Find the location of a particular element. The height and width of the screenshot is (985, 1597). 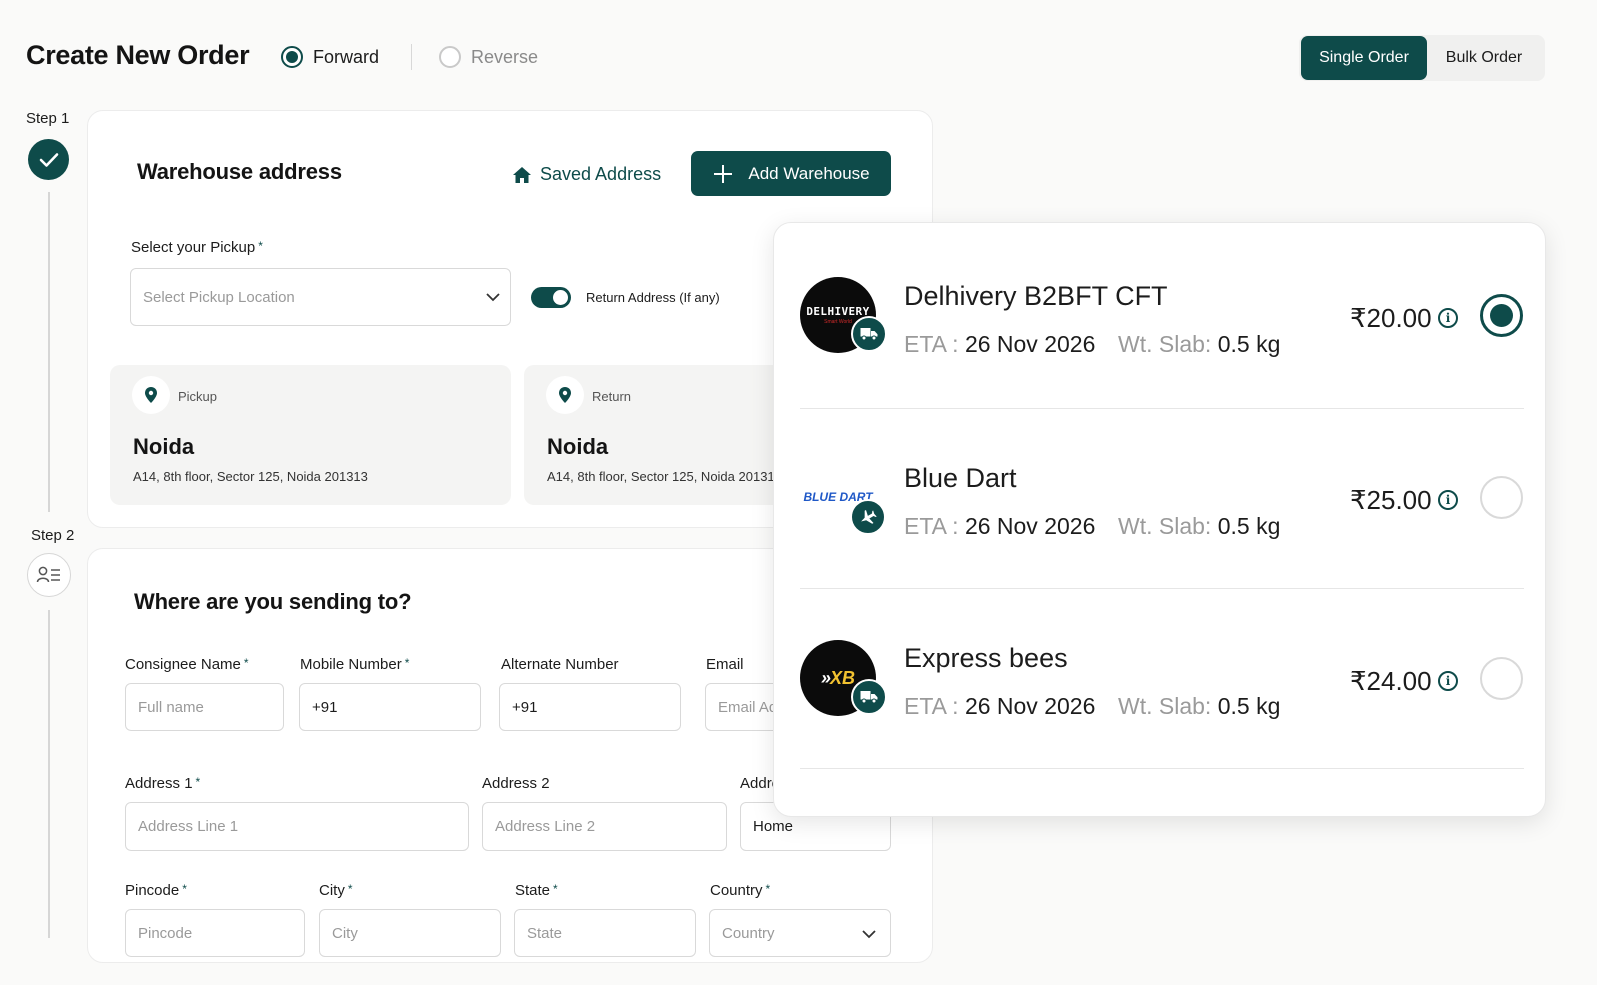

pickup-pin-badge is located at coordinates (151, 395).